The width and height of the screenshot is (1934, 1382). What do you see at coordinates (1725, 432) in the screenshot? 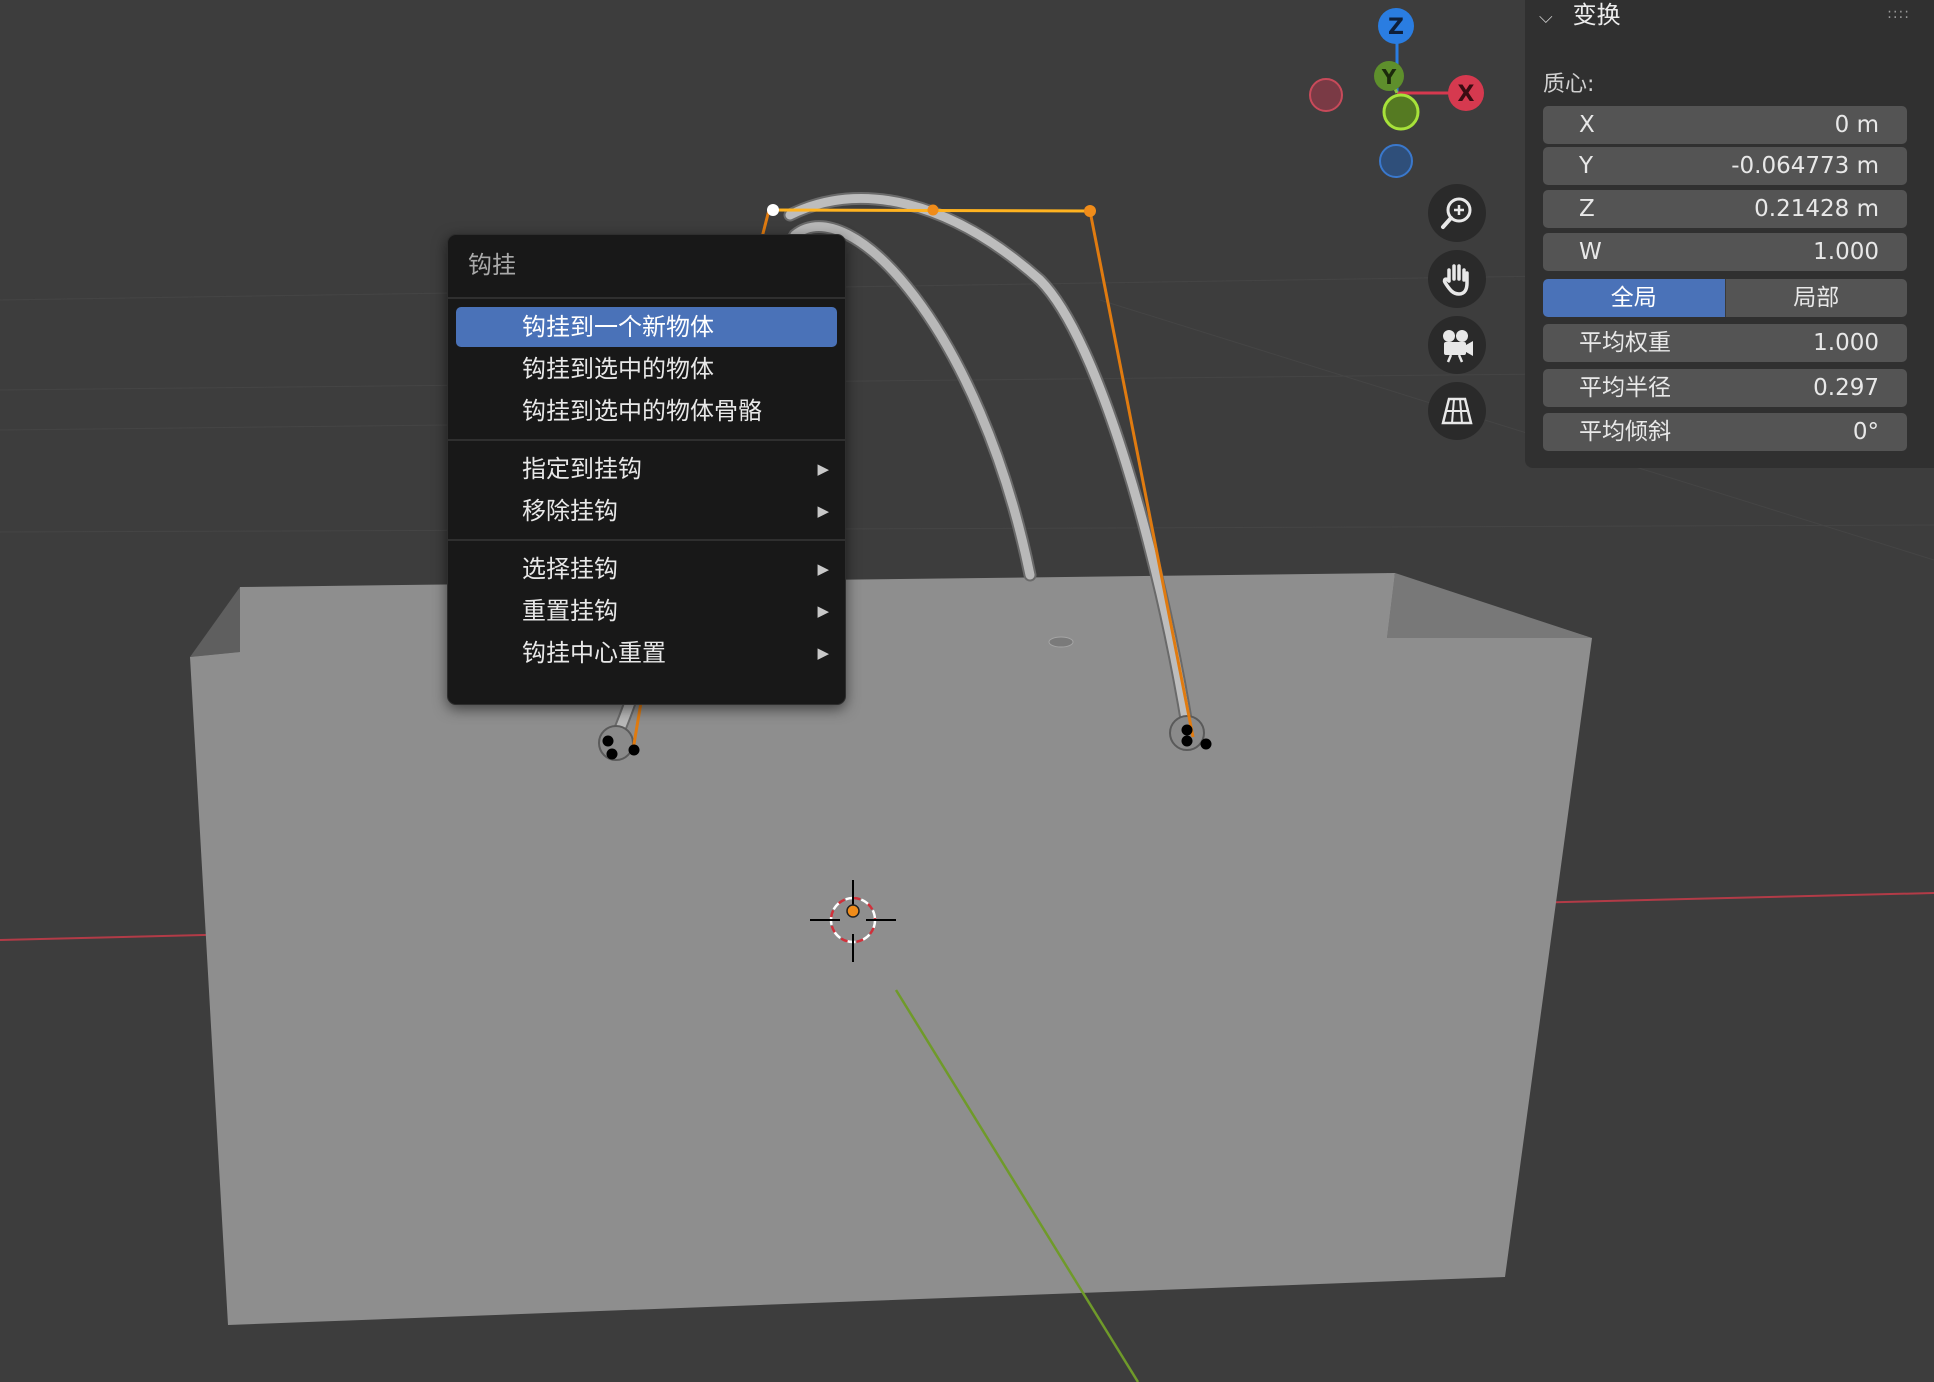
I see `mean-tilt-field: 平均倾斜 0°` at bounding box center [1725, 432].